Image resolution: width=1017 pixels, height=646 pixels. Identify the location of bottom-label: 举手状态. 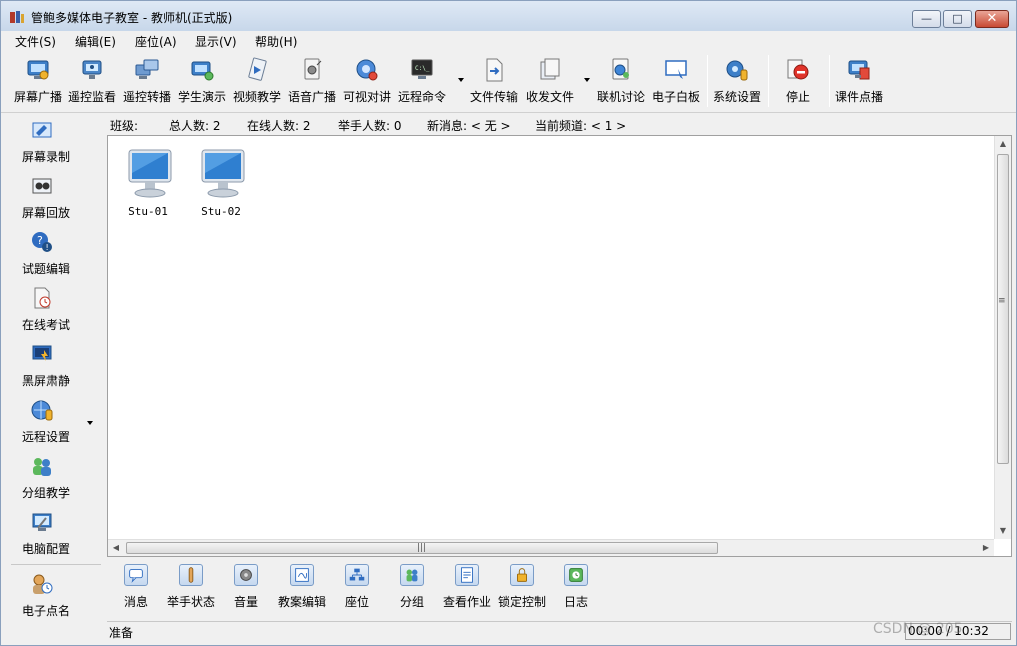
(190, 602).